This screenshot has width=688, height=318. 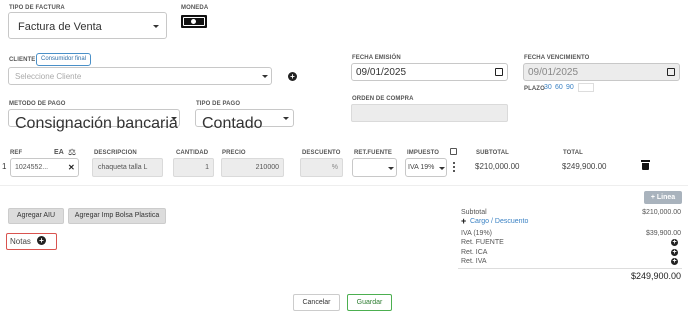 I want to click on ret-fuente-select, so click(x=374, y=167).